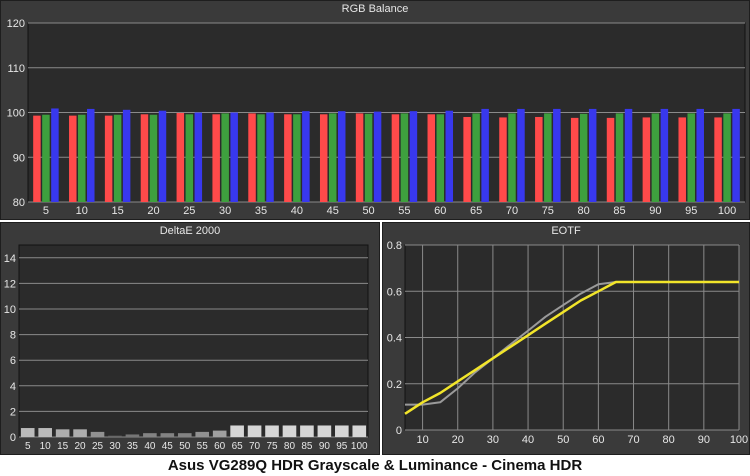  I want to click on deltae-xtick-label: 80, so click(290, 446).